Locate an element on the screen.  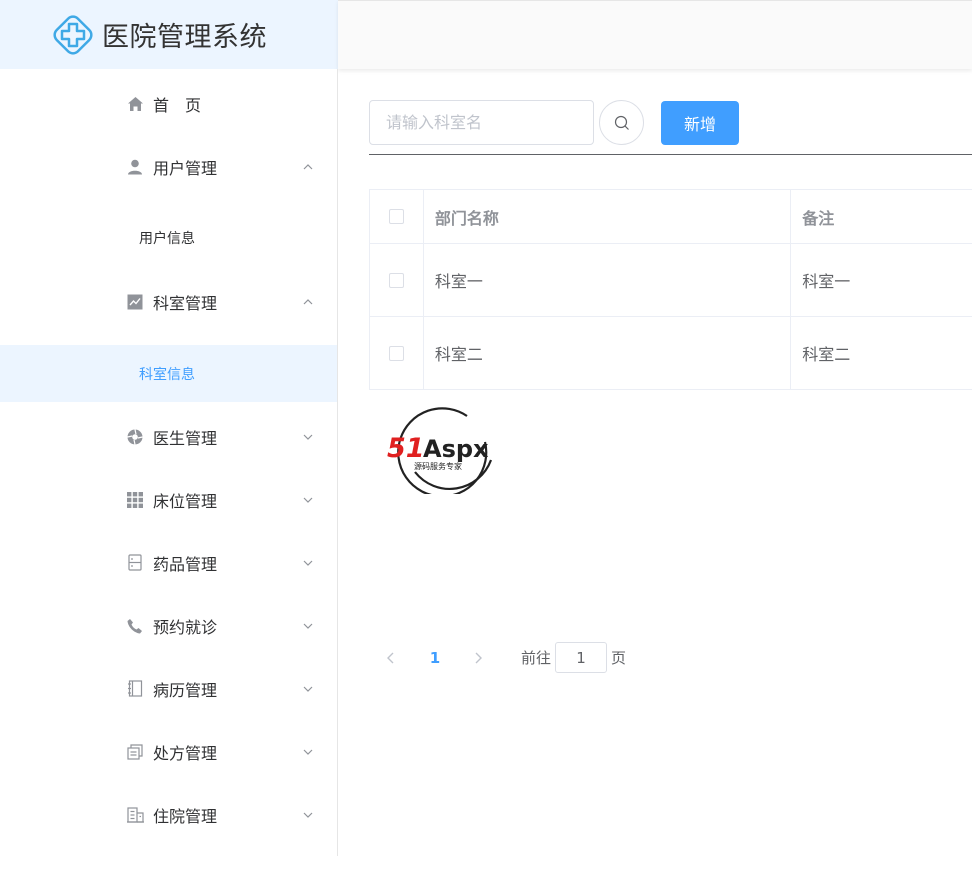
cell-department-name: 科室二 is located at coordinates (608, 353).